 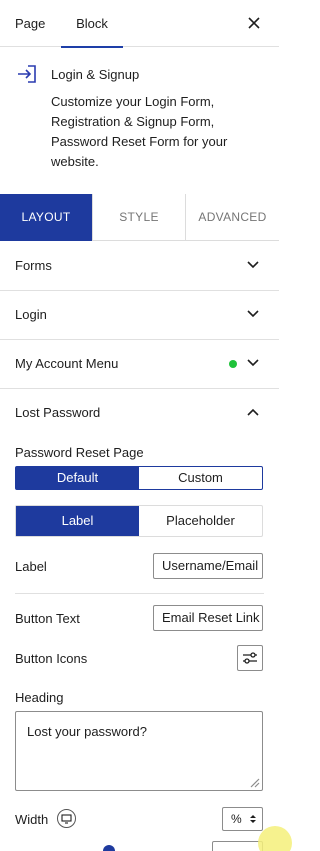 I want to click on tab-layout: LAYOUT, so click(x=46, y=217).